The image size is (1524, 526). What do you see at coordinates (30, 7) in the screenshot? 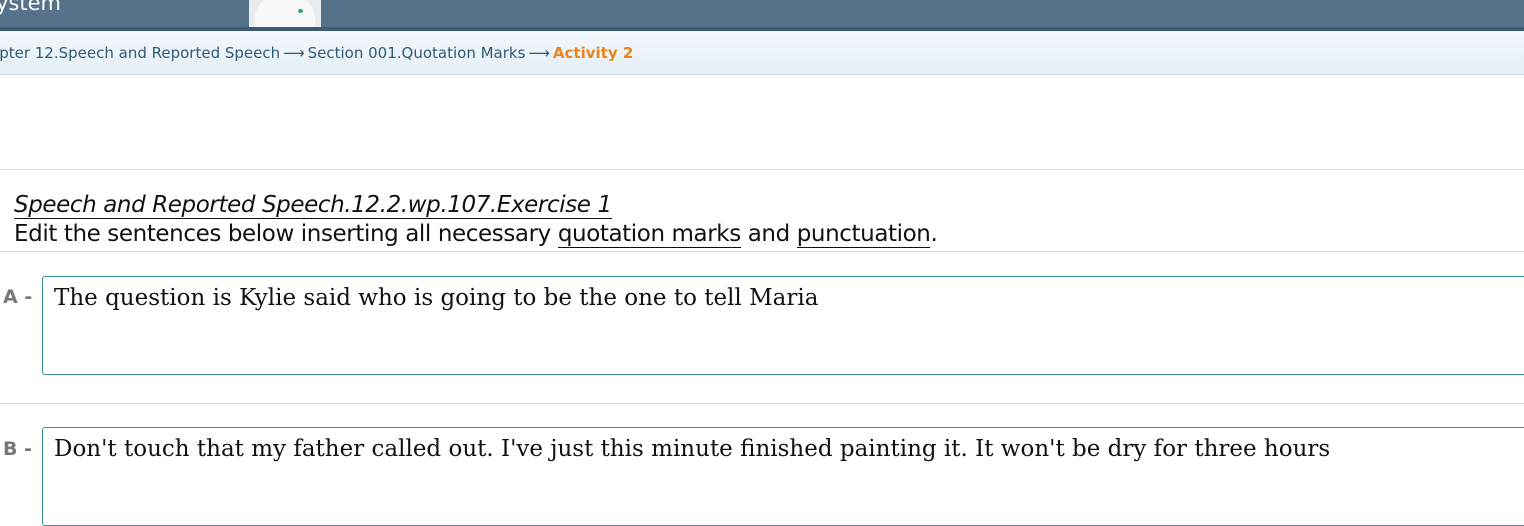
I see `app-title: ystem` at bounding box center [30, 7].